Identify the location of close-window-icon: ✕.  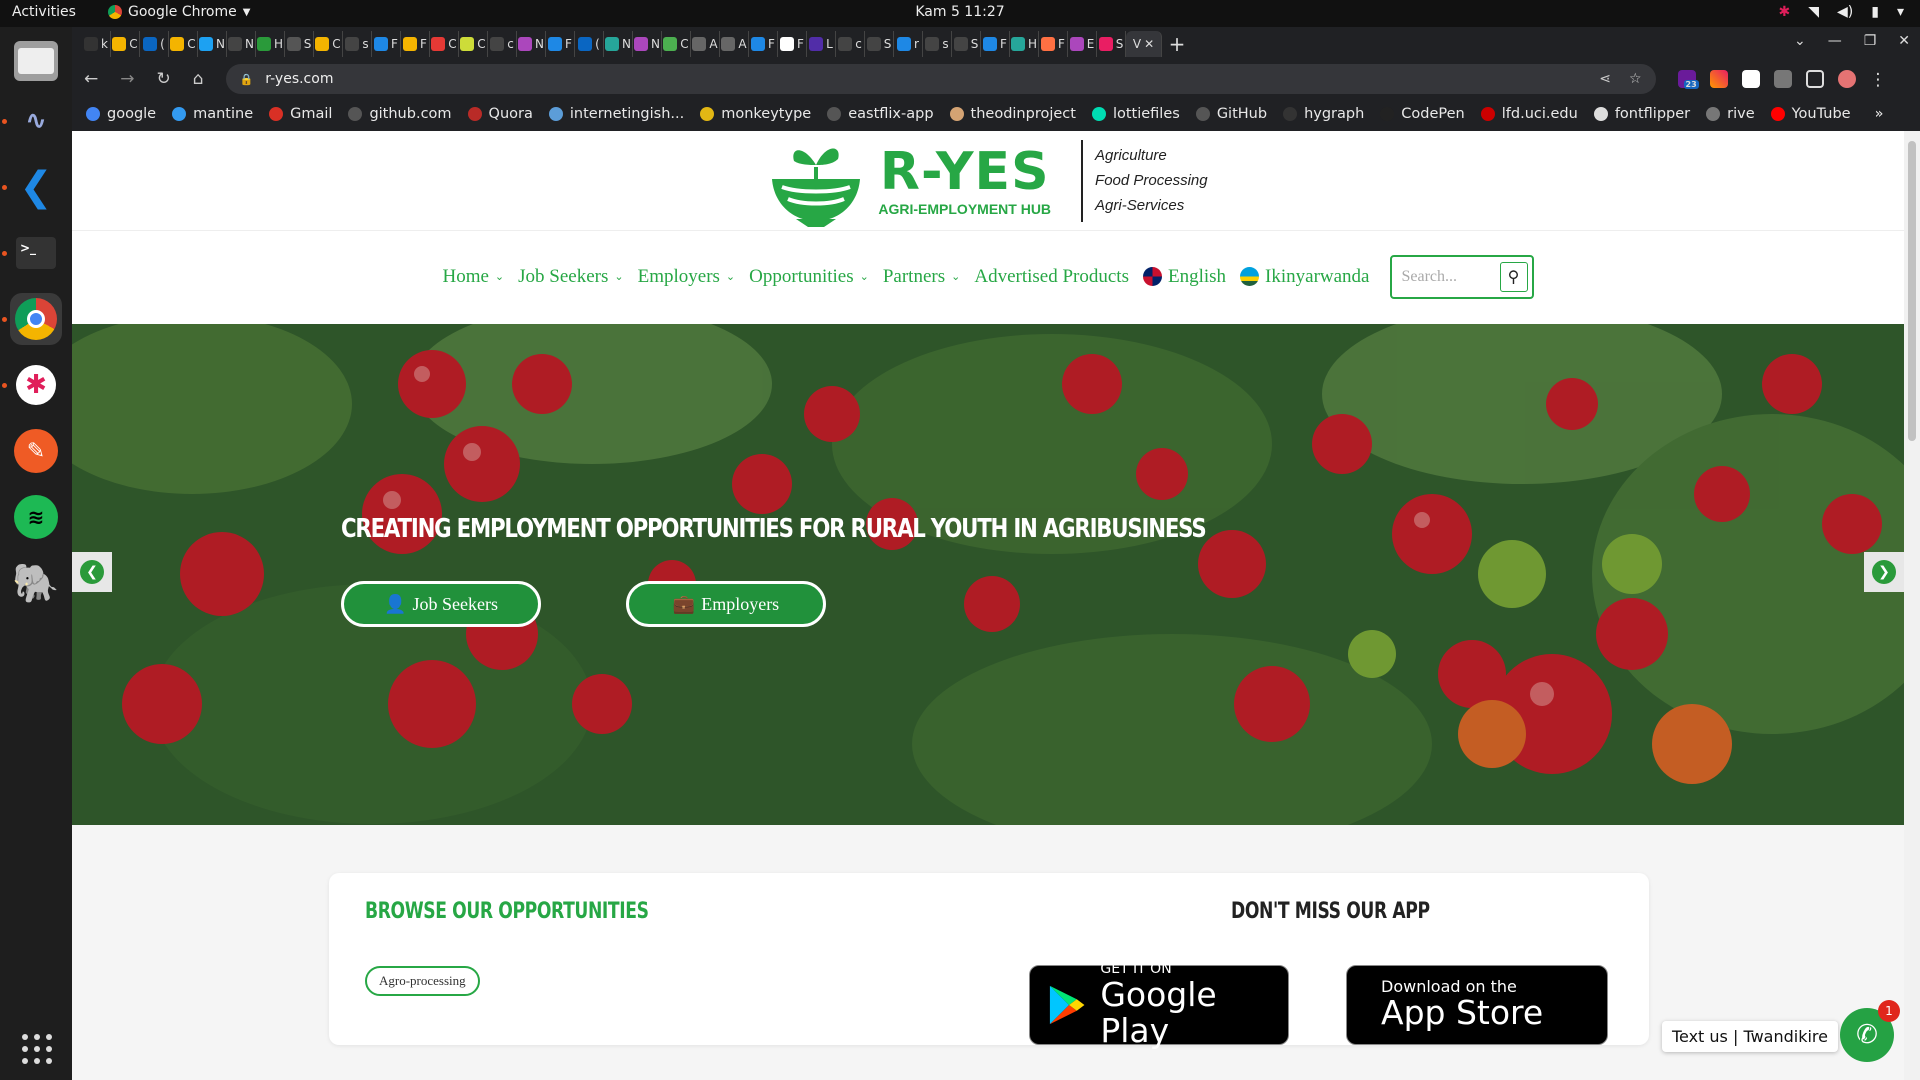
(1904, 41).